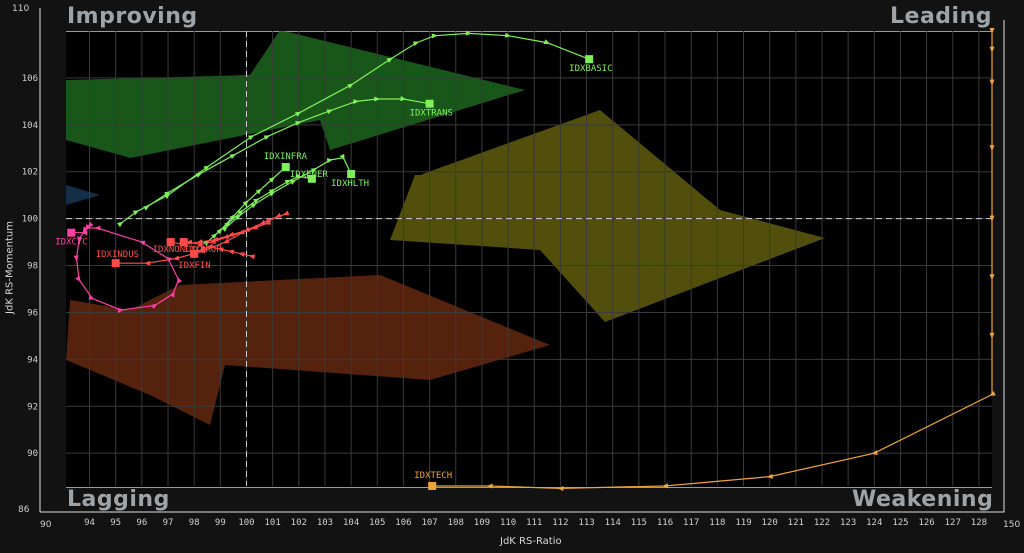  What do you see at coordinates (10, 267) in the screenshot?
I see `y-axis-title: JdK RS-Momentum` at bounding box center [10, 267].